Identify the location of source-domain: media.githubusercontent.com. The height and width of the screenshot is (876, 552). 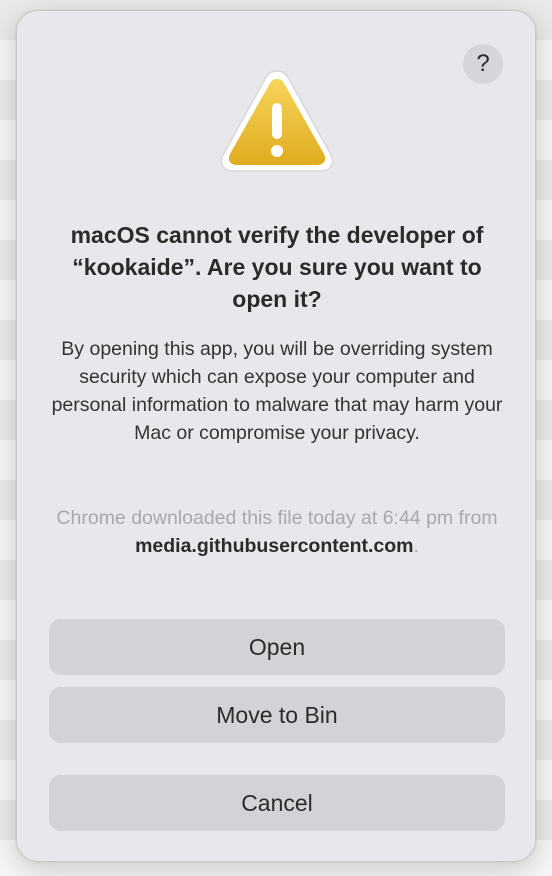
(274, 546).